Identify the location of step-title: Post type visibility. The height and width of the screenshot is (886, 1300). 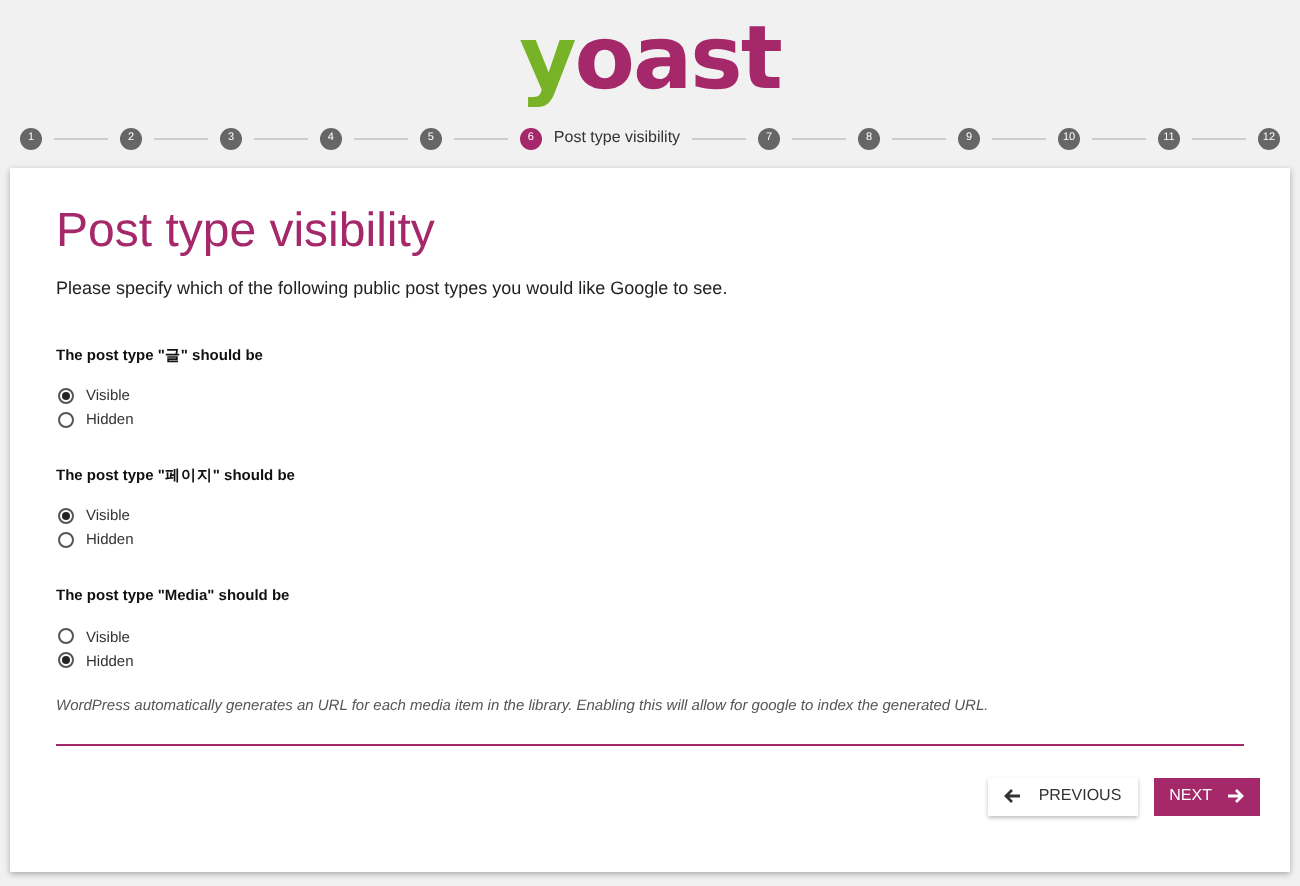
(617, 138).